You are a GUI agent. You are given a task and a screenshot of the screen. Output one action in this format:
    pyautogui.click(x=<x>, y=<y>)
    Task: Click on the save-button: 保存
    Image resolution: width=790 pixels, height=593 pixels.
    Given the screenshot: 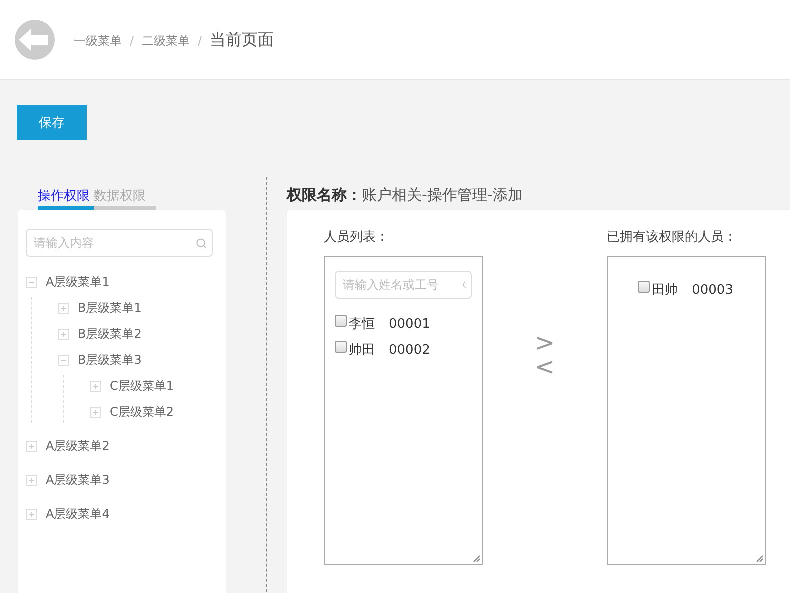 What is the action you would take?
    pyautogui.click(x=52, y=122)
    